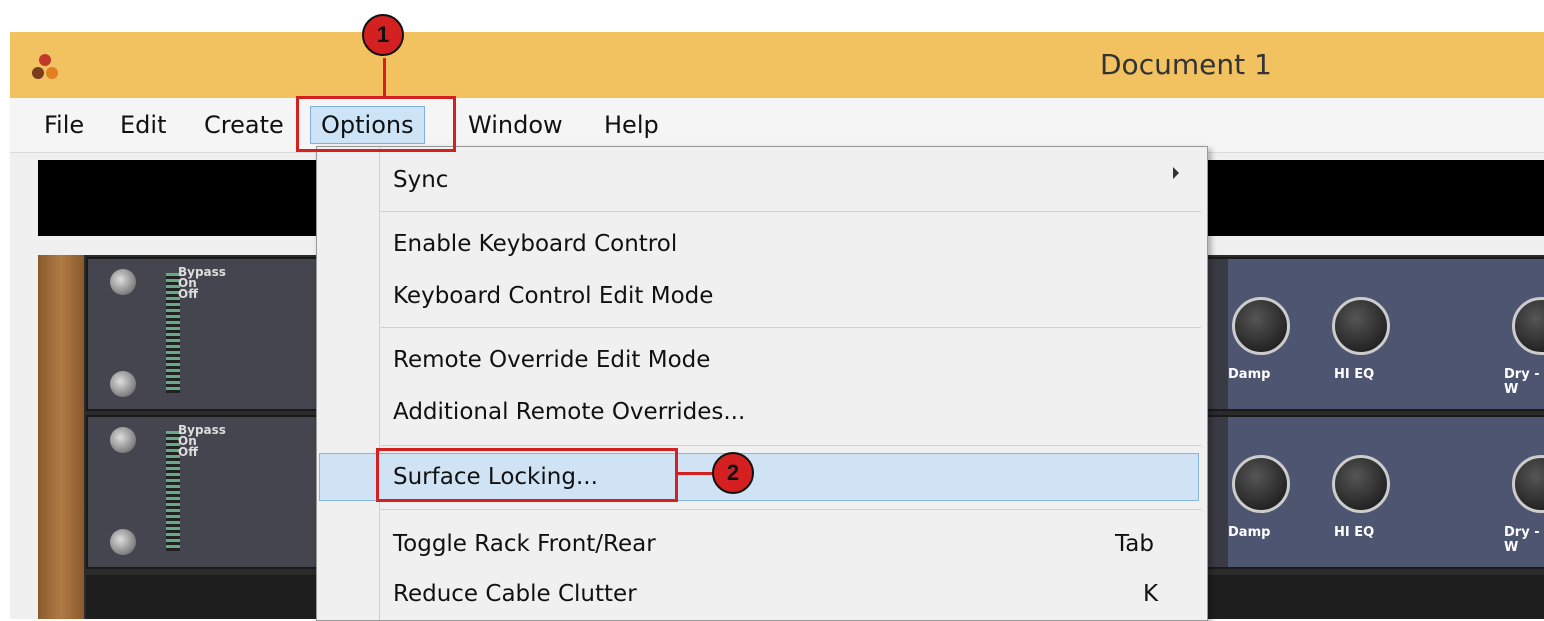 The image size is (1544, 621). What do you see at coordinates (527, 475) in the screenshot?
I see `annotation-box-surface-locking` at bounding box center [527, 475].